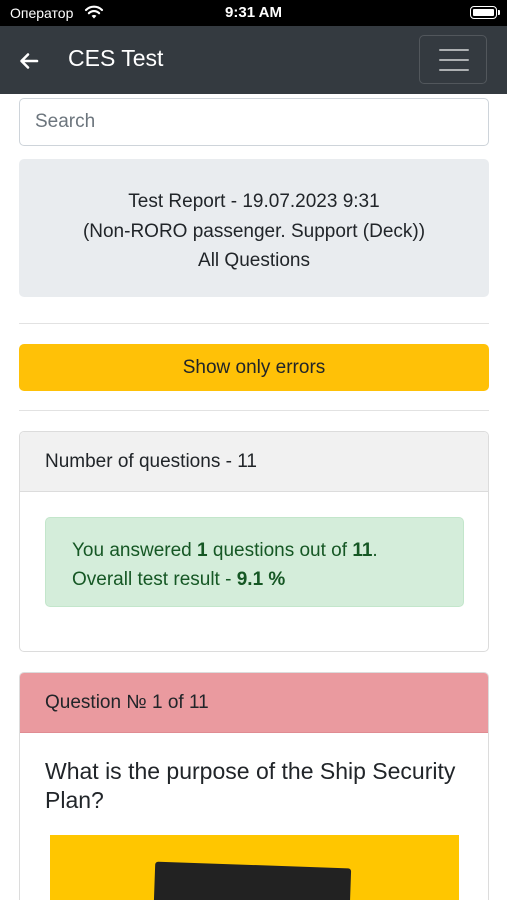 The image size is (507, 900). Describe the element at coordinates (116, 58) in the screenshot. I see `page-title: CES Test` at that location.